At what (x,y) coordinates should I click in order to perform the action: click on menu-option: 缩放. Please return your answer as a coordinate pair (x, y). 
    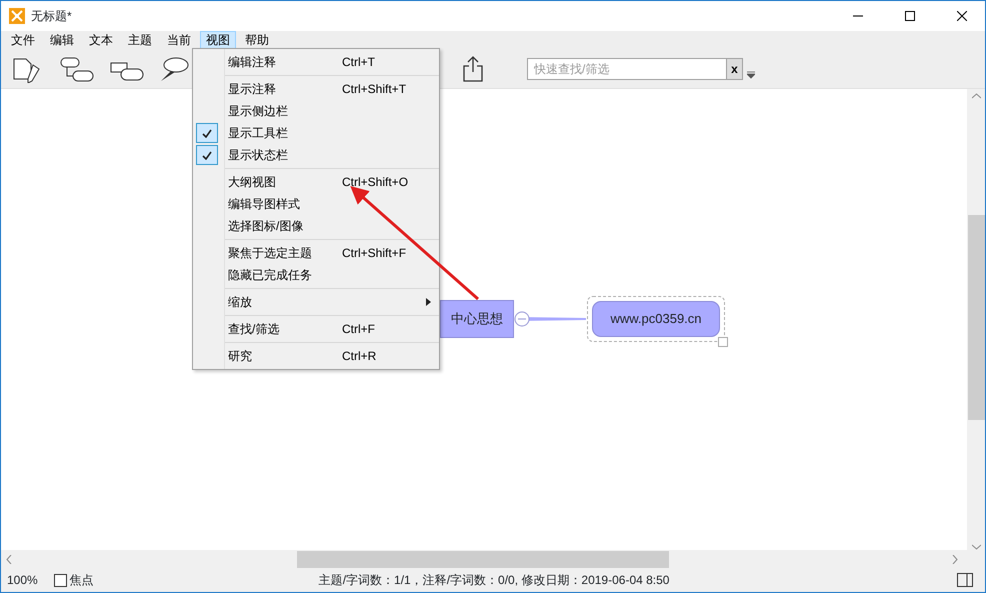
    Looking at the image, I should click on (316, 302).